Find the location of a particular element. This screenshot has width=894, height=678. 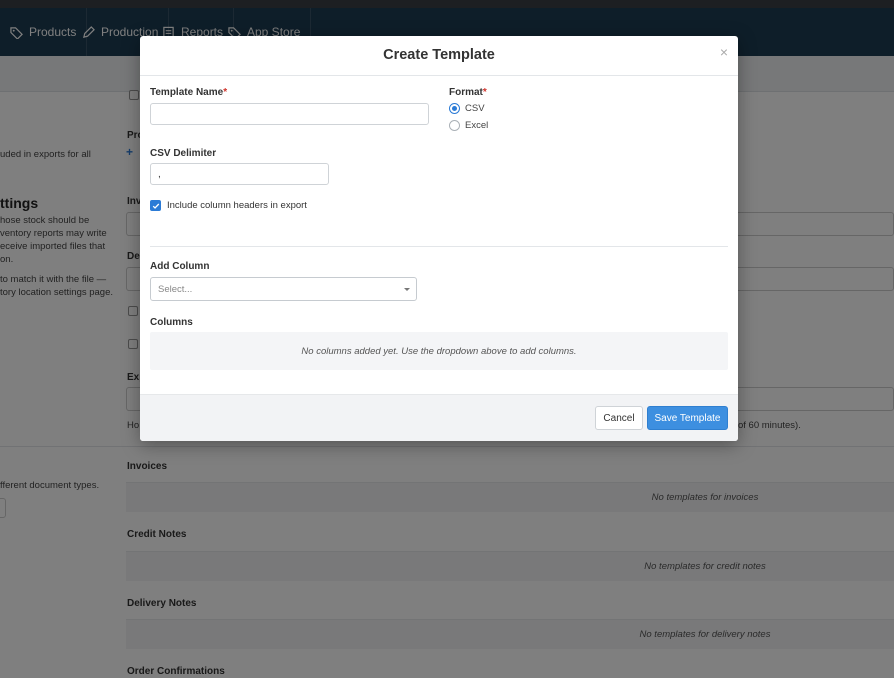

include-headers-checkbox is located at coordinates (155, 205).